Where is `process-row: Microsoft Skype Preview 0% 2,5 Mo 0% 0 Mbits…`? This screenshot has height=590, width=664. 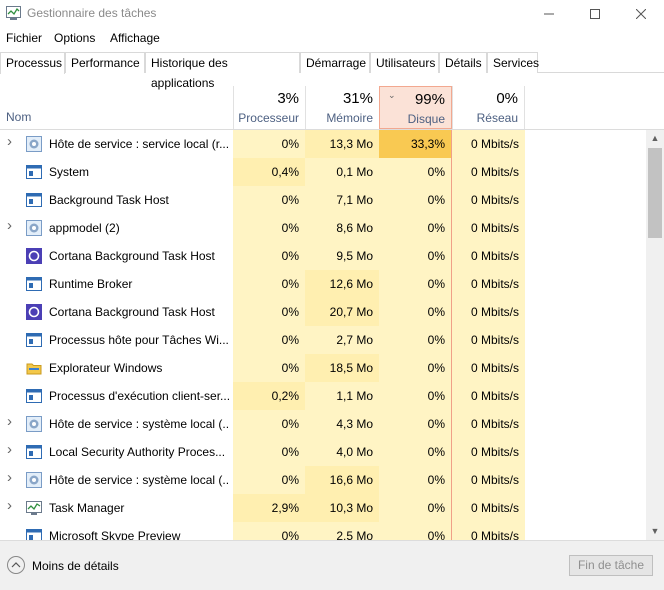 process-row: Microsoft Skype Preview 0% 2,5 Mo 0% 0 Mbits… is located at coordinates (323, 531).